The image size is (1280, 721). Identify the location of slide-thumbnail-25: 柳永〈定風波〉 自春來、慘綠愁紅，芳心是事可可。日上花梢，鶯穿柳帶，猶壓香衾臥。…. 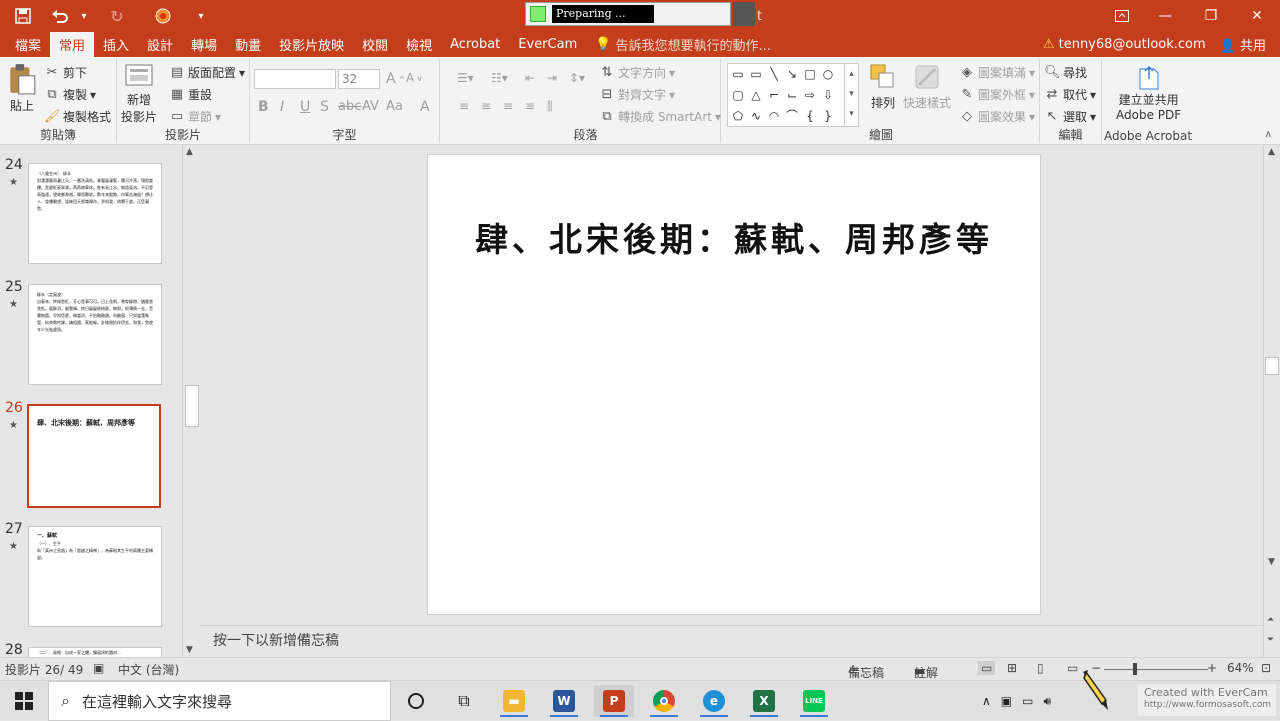
(95, 334).